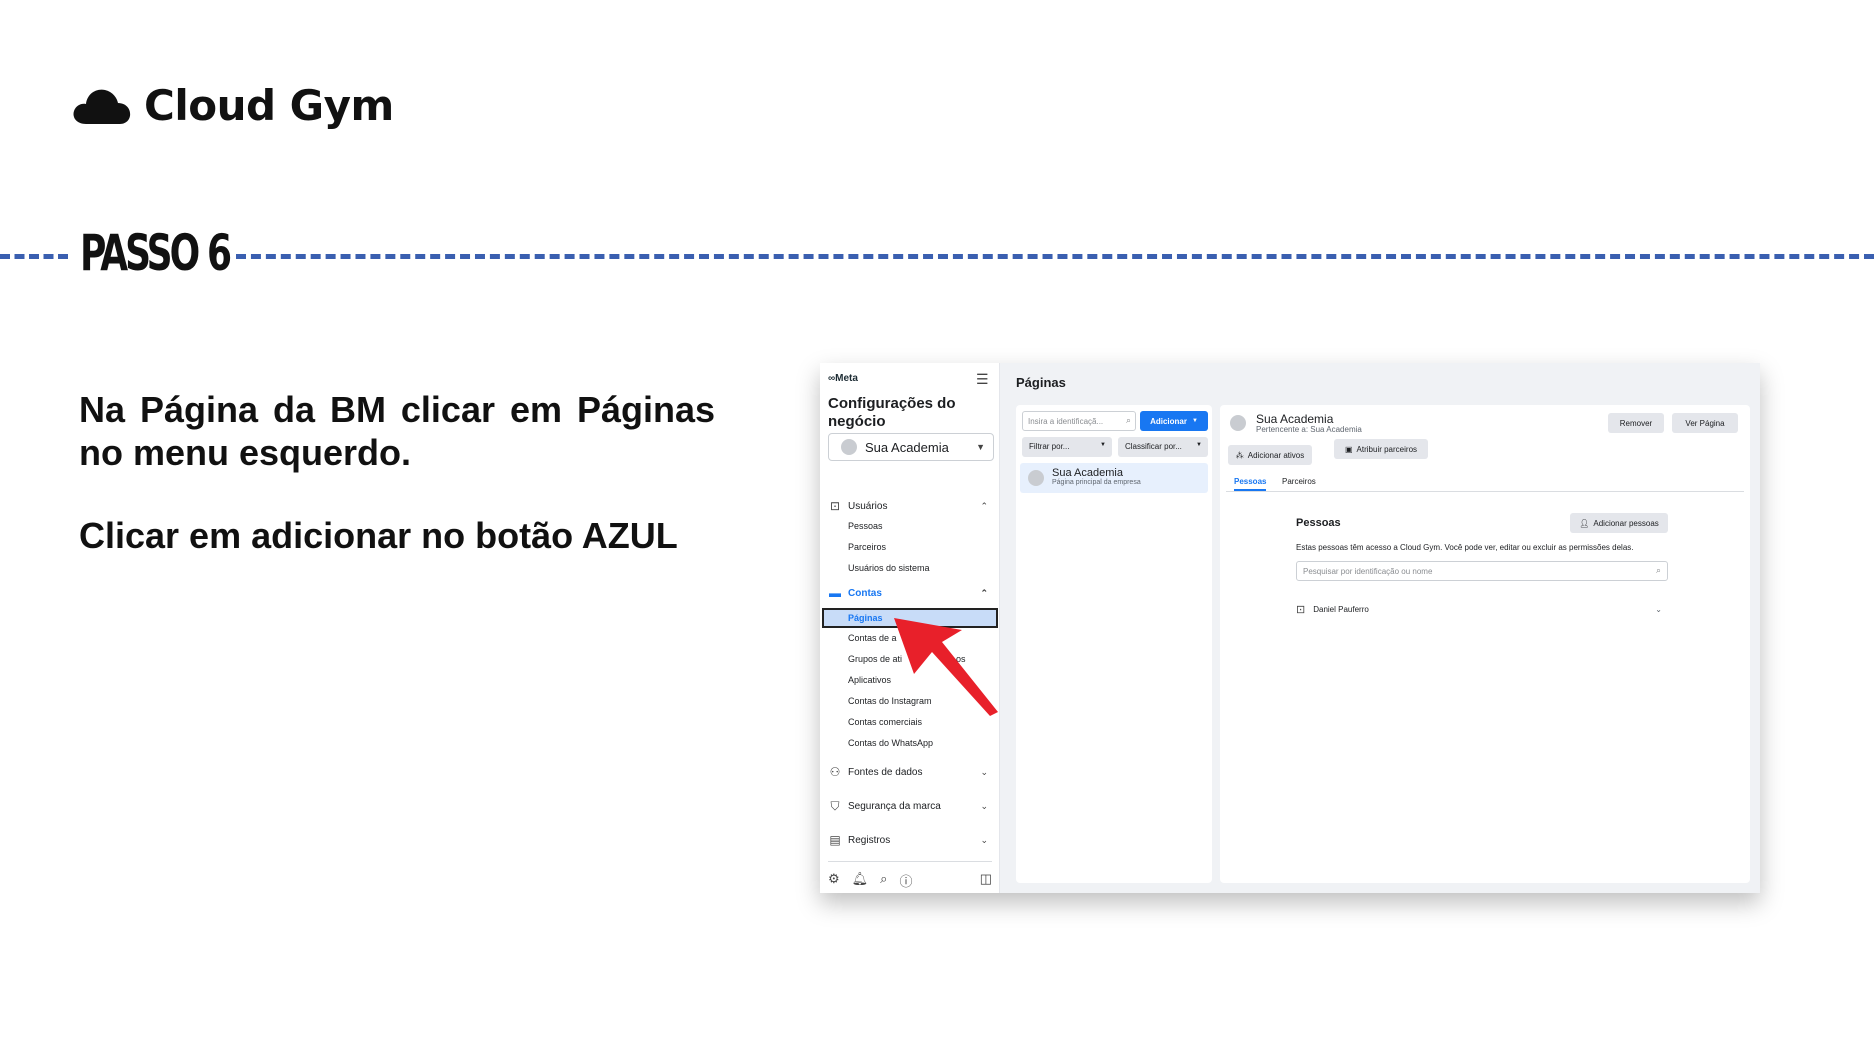 Image resolution: width=1874 pixels, height=1055 pixels. Describe the element at coordinates (1055, 256) in the screenshot. I see `dashed-divider-right` at that location.